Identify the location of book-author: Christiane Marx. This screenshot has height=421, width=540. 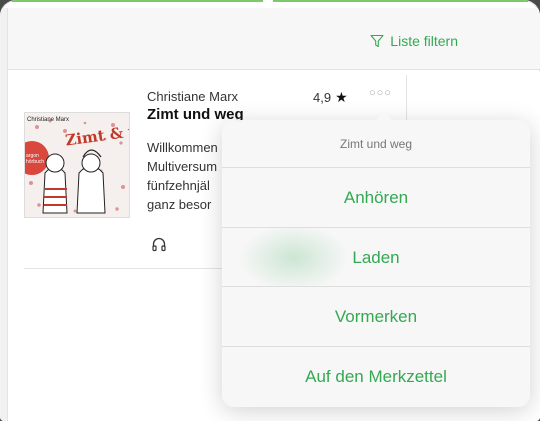
(193, 96).